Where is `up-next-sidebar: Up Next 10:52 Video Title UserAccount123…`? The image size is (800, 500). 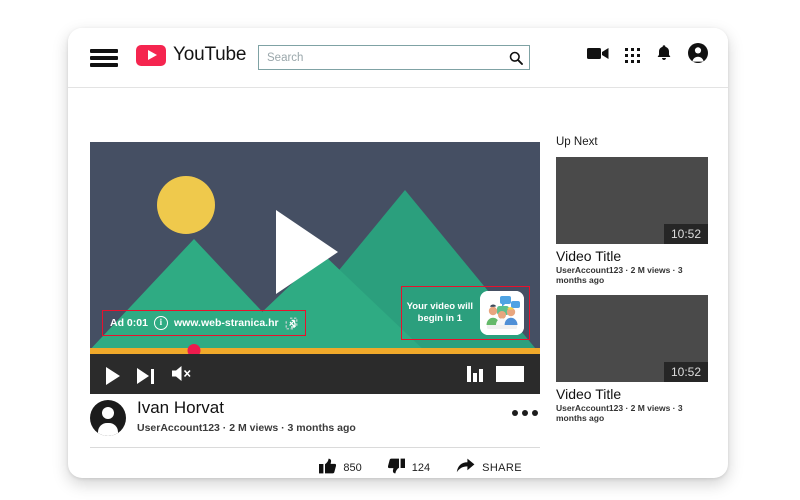 up-next-sidebar: Up Next 10:52 Video Title UserAccount123… is located at coordinates (632, 284).